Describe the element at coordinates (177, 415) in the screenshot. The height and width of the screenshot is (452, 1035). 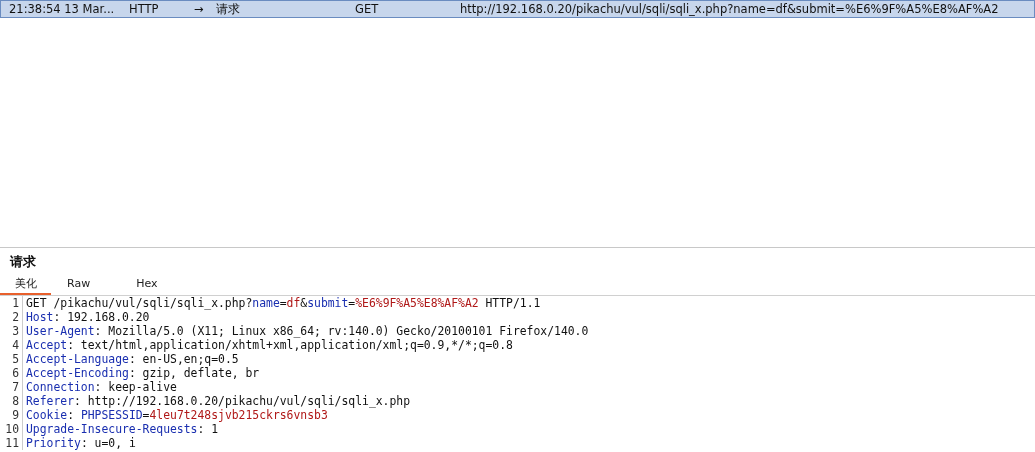
I see `code-line: Cookie: PHPSESSID=4leu7t248sjvb215ckrs6vnsb3` at that location.